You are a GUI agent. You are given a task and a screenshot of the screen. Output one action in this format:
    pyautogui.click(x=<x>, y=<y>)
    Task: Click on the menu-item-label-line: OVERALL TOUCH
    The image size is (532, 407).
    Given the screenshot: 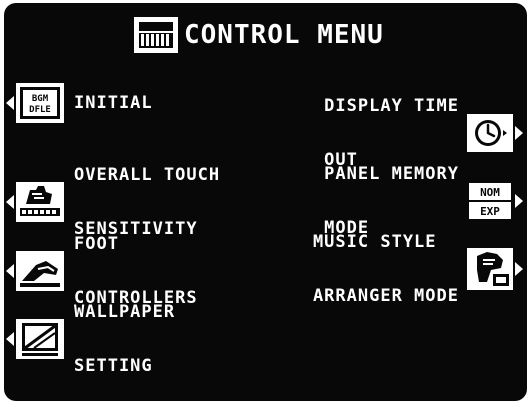 What is the action you would take?
    pyautogui.click(x=147, y=175)
    